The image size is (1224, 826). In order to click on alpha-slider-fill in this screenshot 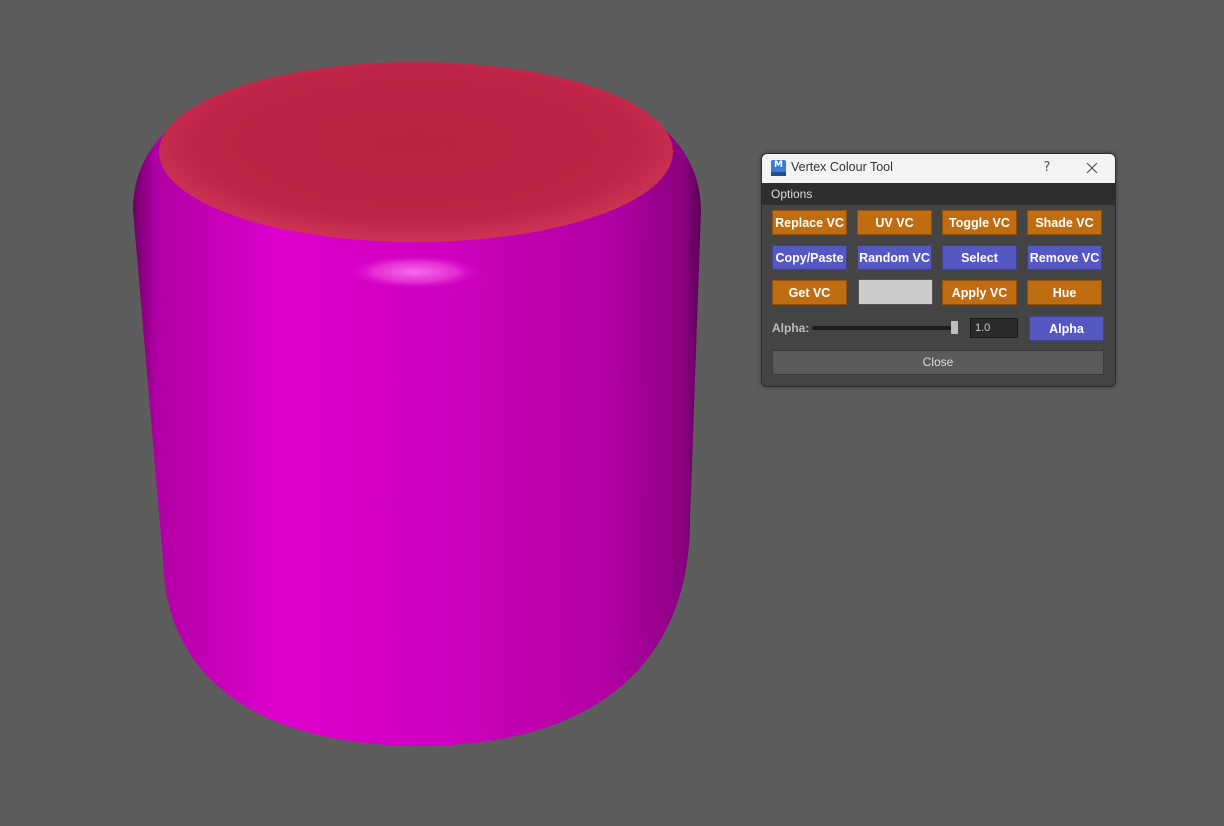, I will do `click(883, 328)`.